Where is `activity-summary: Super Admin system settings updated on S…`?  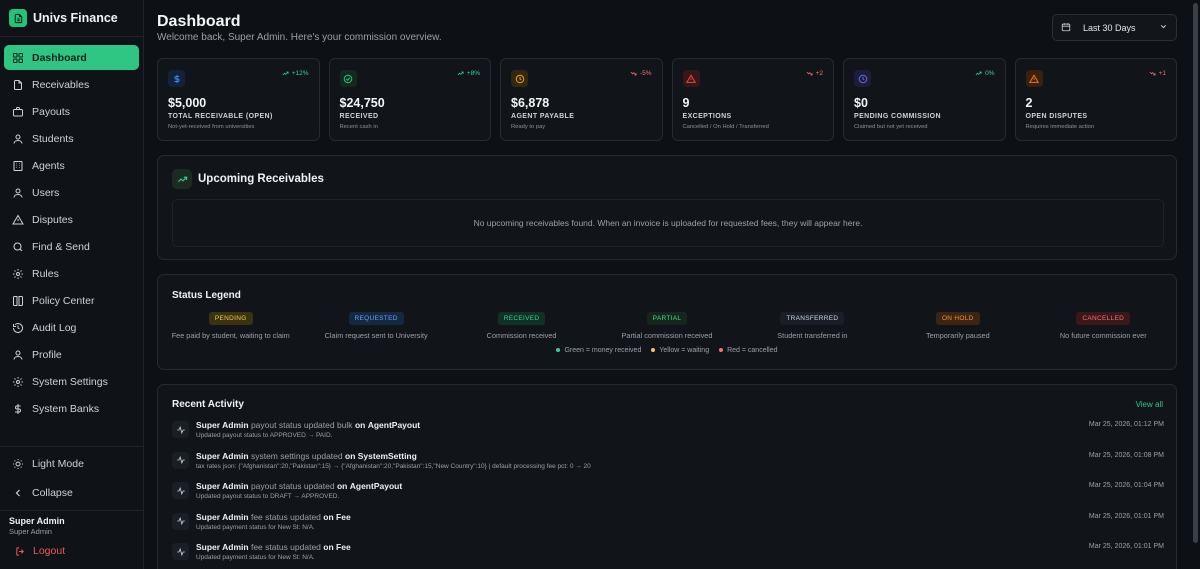 activity-summary: Super Admin system settings updated on S… is located at coordinates (306, 456).